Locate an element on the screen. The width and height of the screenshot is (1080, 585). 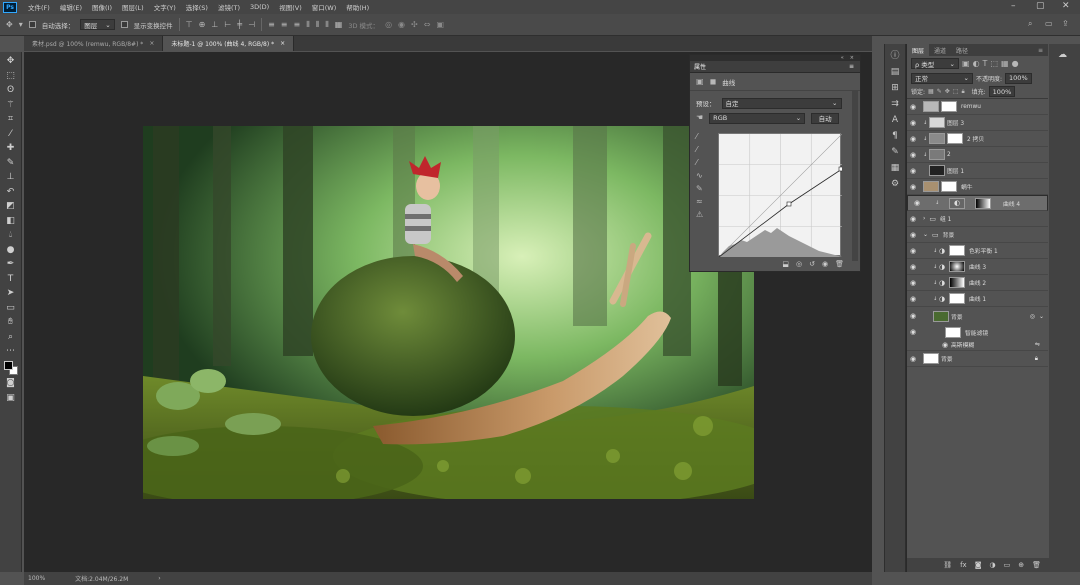
menu-view: 视图(V) is located at coordinates (290, 7).